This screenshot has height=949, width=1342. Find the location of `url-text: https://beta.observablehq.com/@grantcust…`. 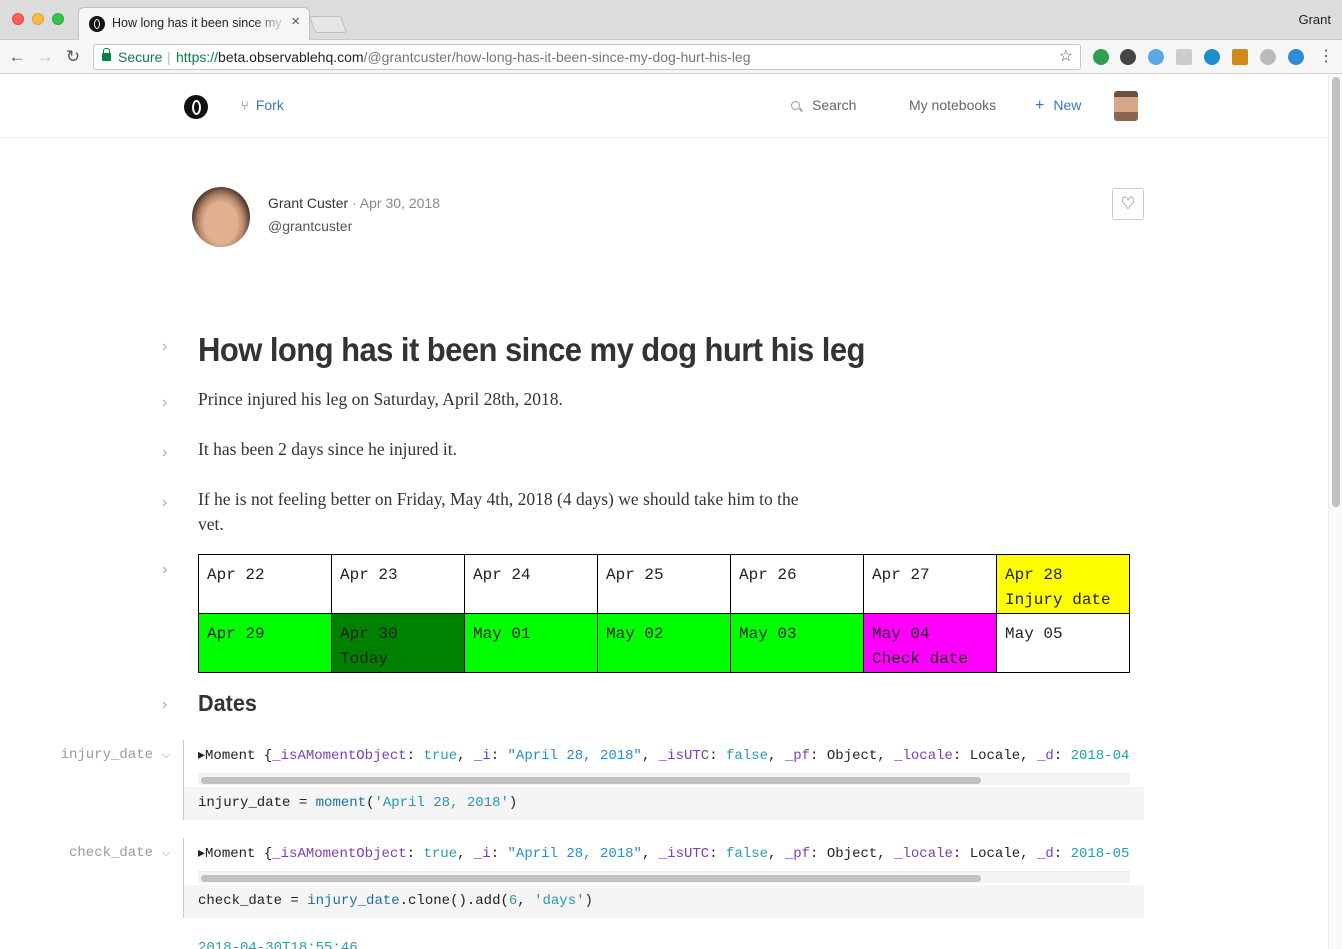

url-text: https://beta.observablehq.com/@grantcust… is located at coordinates (463, 57).